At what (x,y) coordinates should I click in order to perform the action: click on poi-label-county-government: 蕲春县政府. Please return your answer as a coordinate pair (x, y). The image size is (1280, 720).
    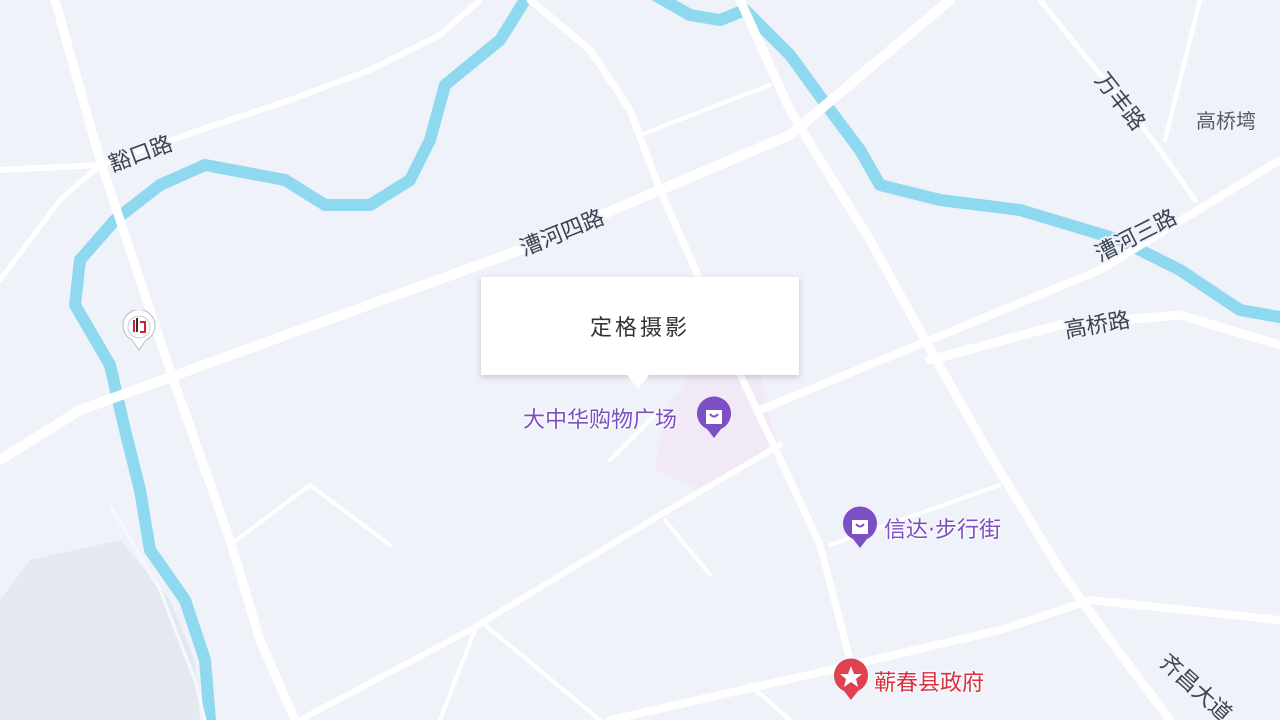
    Looking at the image, I should click on (929, 681).